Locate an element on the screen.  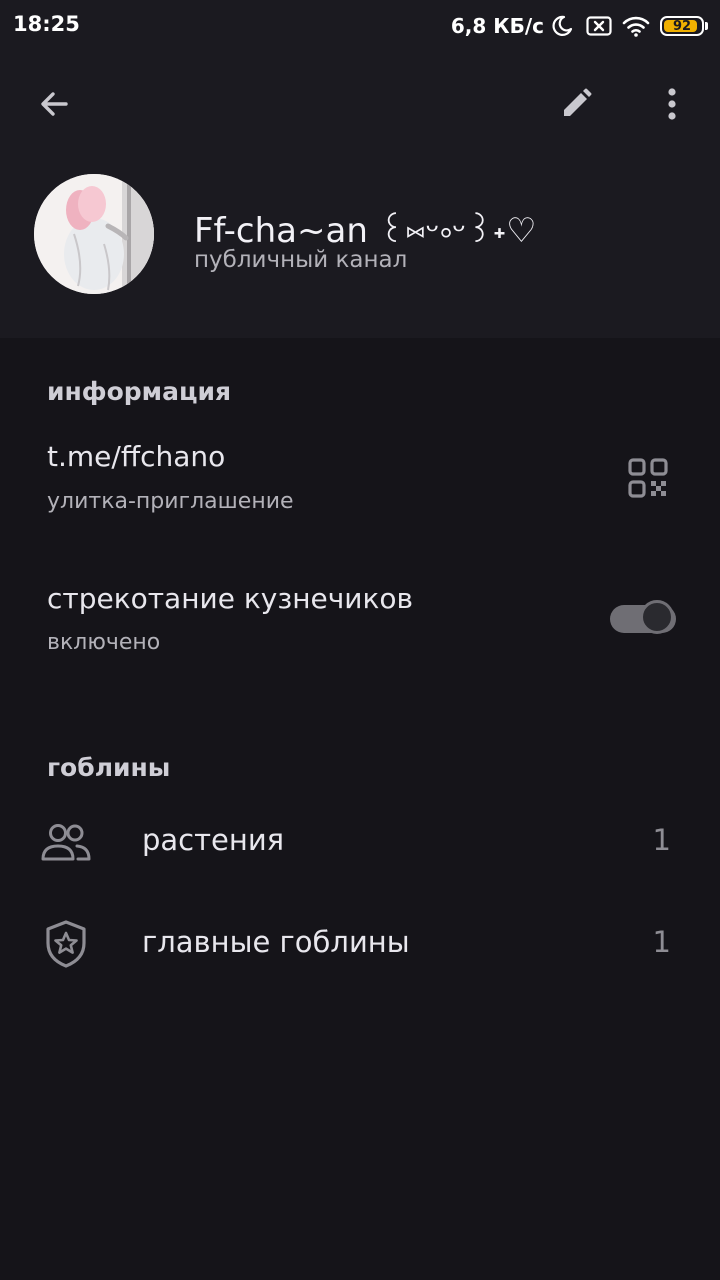
back-arrow-icon is located at coordinates (54, 106).